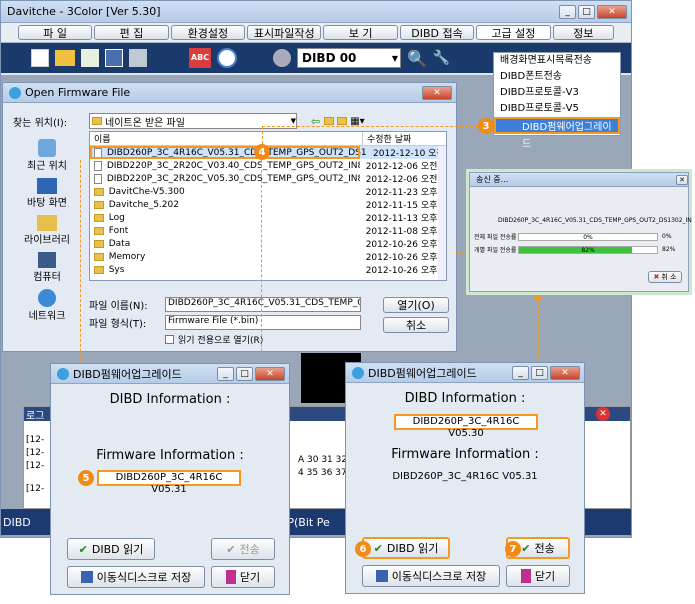 This screenshot has height=604, width=695. I want to click on file-progress-text: 82%, so click(588, 250).